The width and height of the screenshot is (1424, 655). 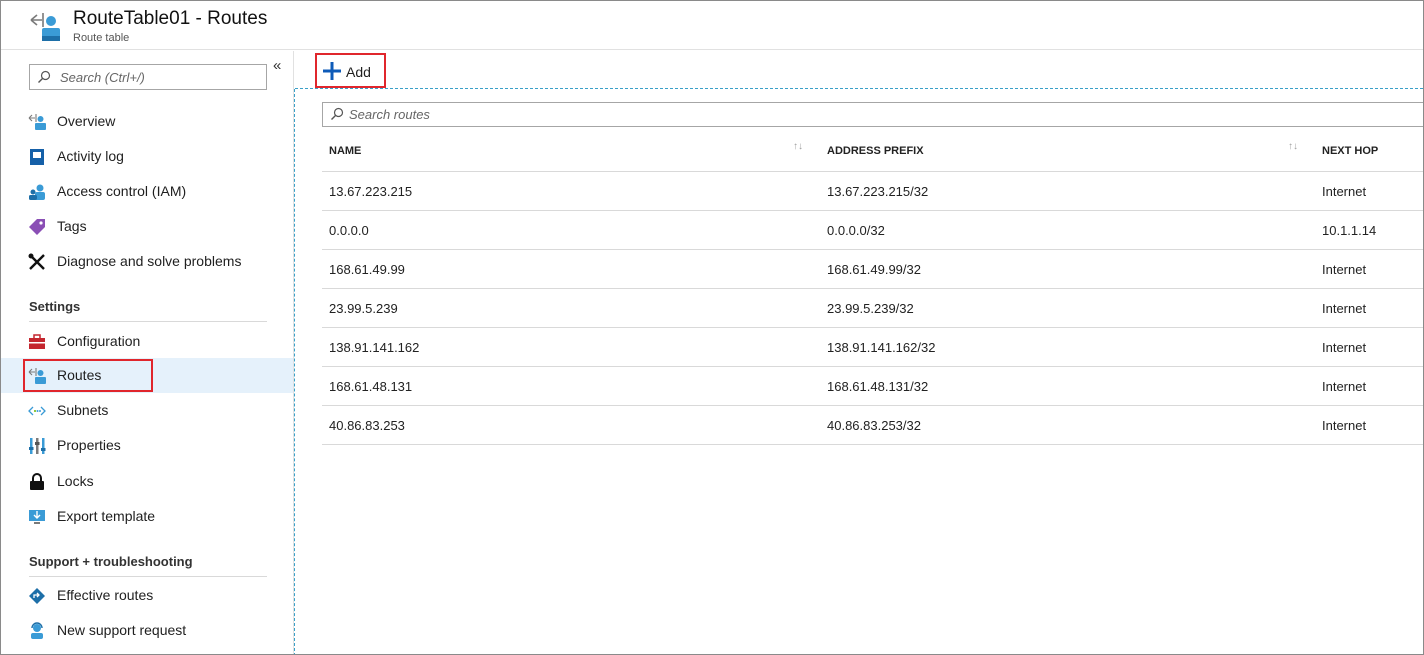 What do you see at coordinates (37, 157) in the screenshot?
I see `activity-log-icon` at bounding box center [37, 157].